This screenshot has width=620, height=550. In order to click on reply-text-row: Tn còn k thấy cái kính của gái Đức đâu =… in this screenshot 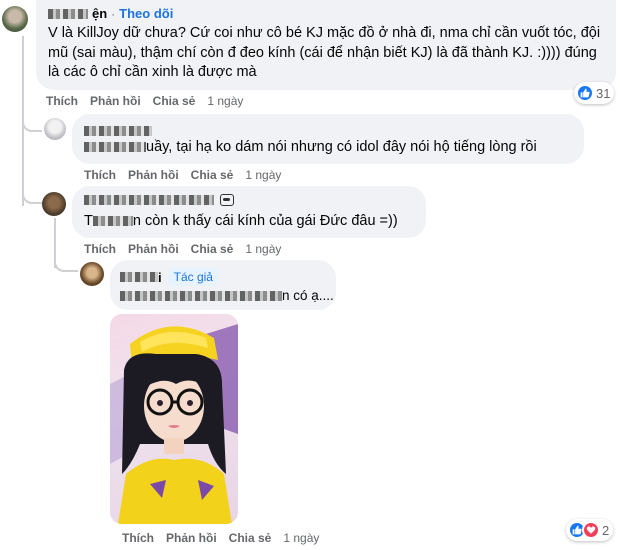, I will do `click(241, 221)`.